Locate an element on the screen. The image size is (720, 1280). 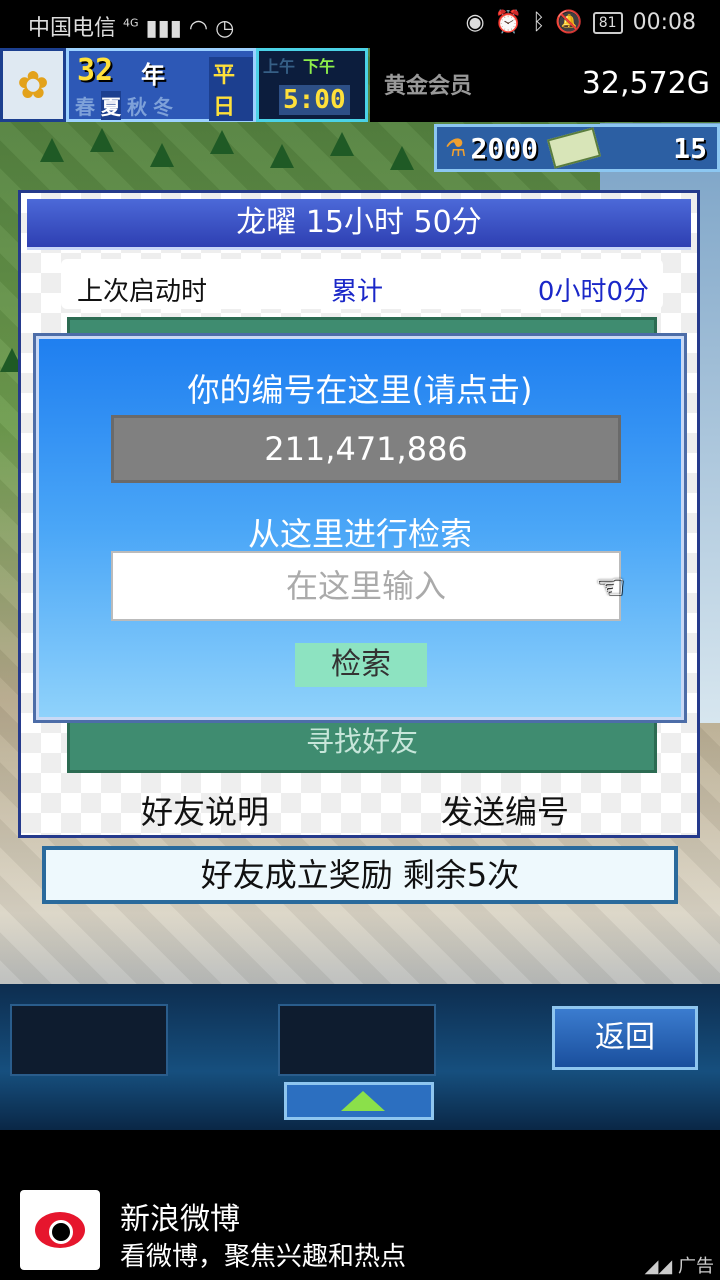
status-time: 00:08 is located at coordinates (664, 22).